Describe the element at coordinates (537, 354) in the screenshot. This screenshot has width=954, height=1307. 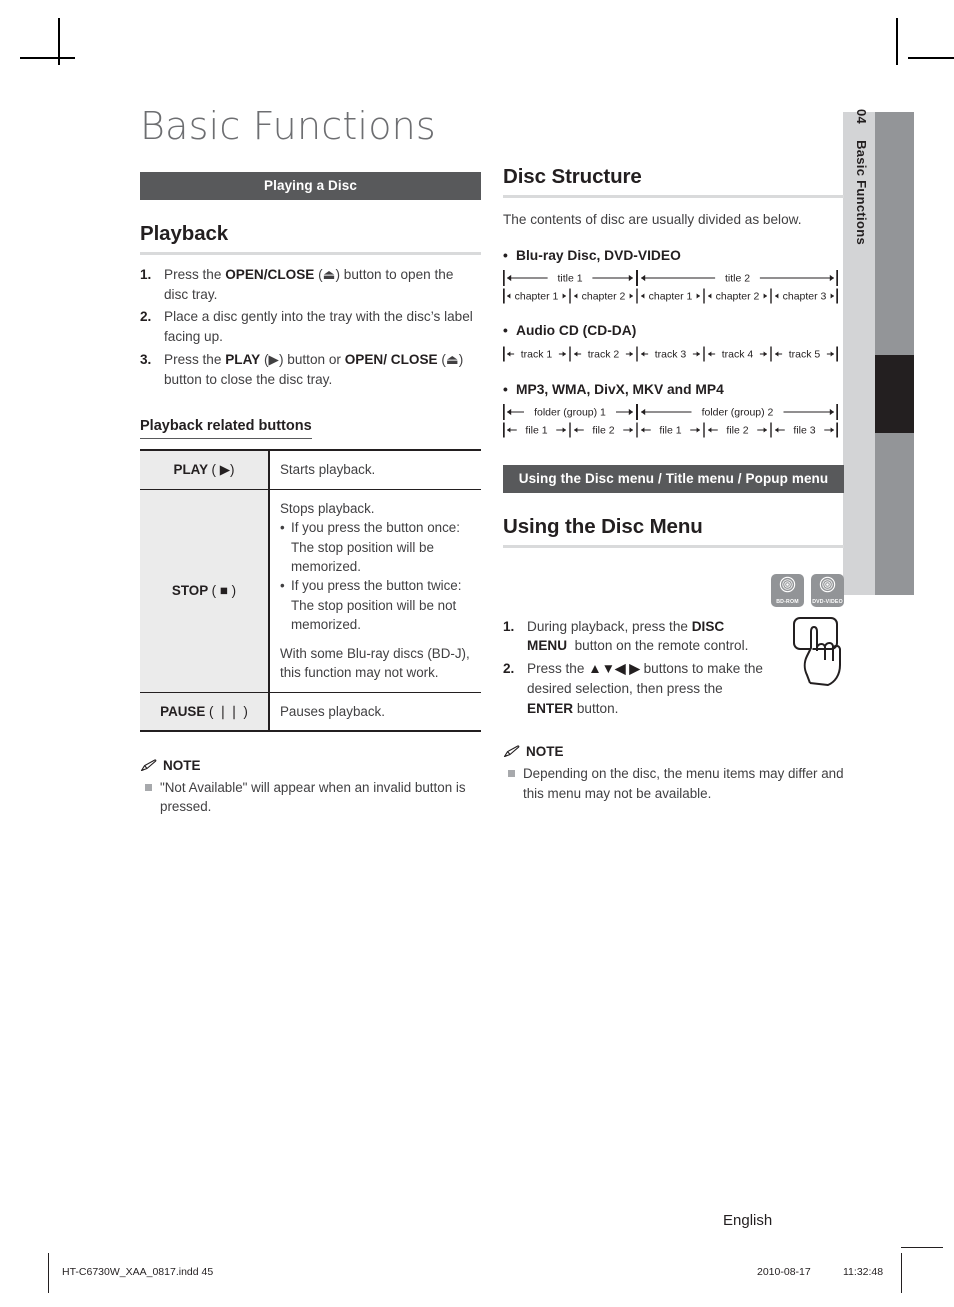
I see `svg-text: track 1` at that location.